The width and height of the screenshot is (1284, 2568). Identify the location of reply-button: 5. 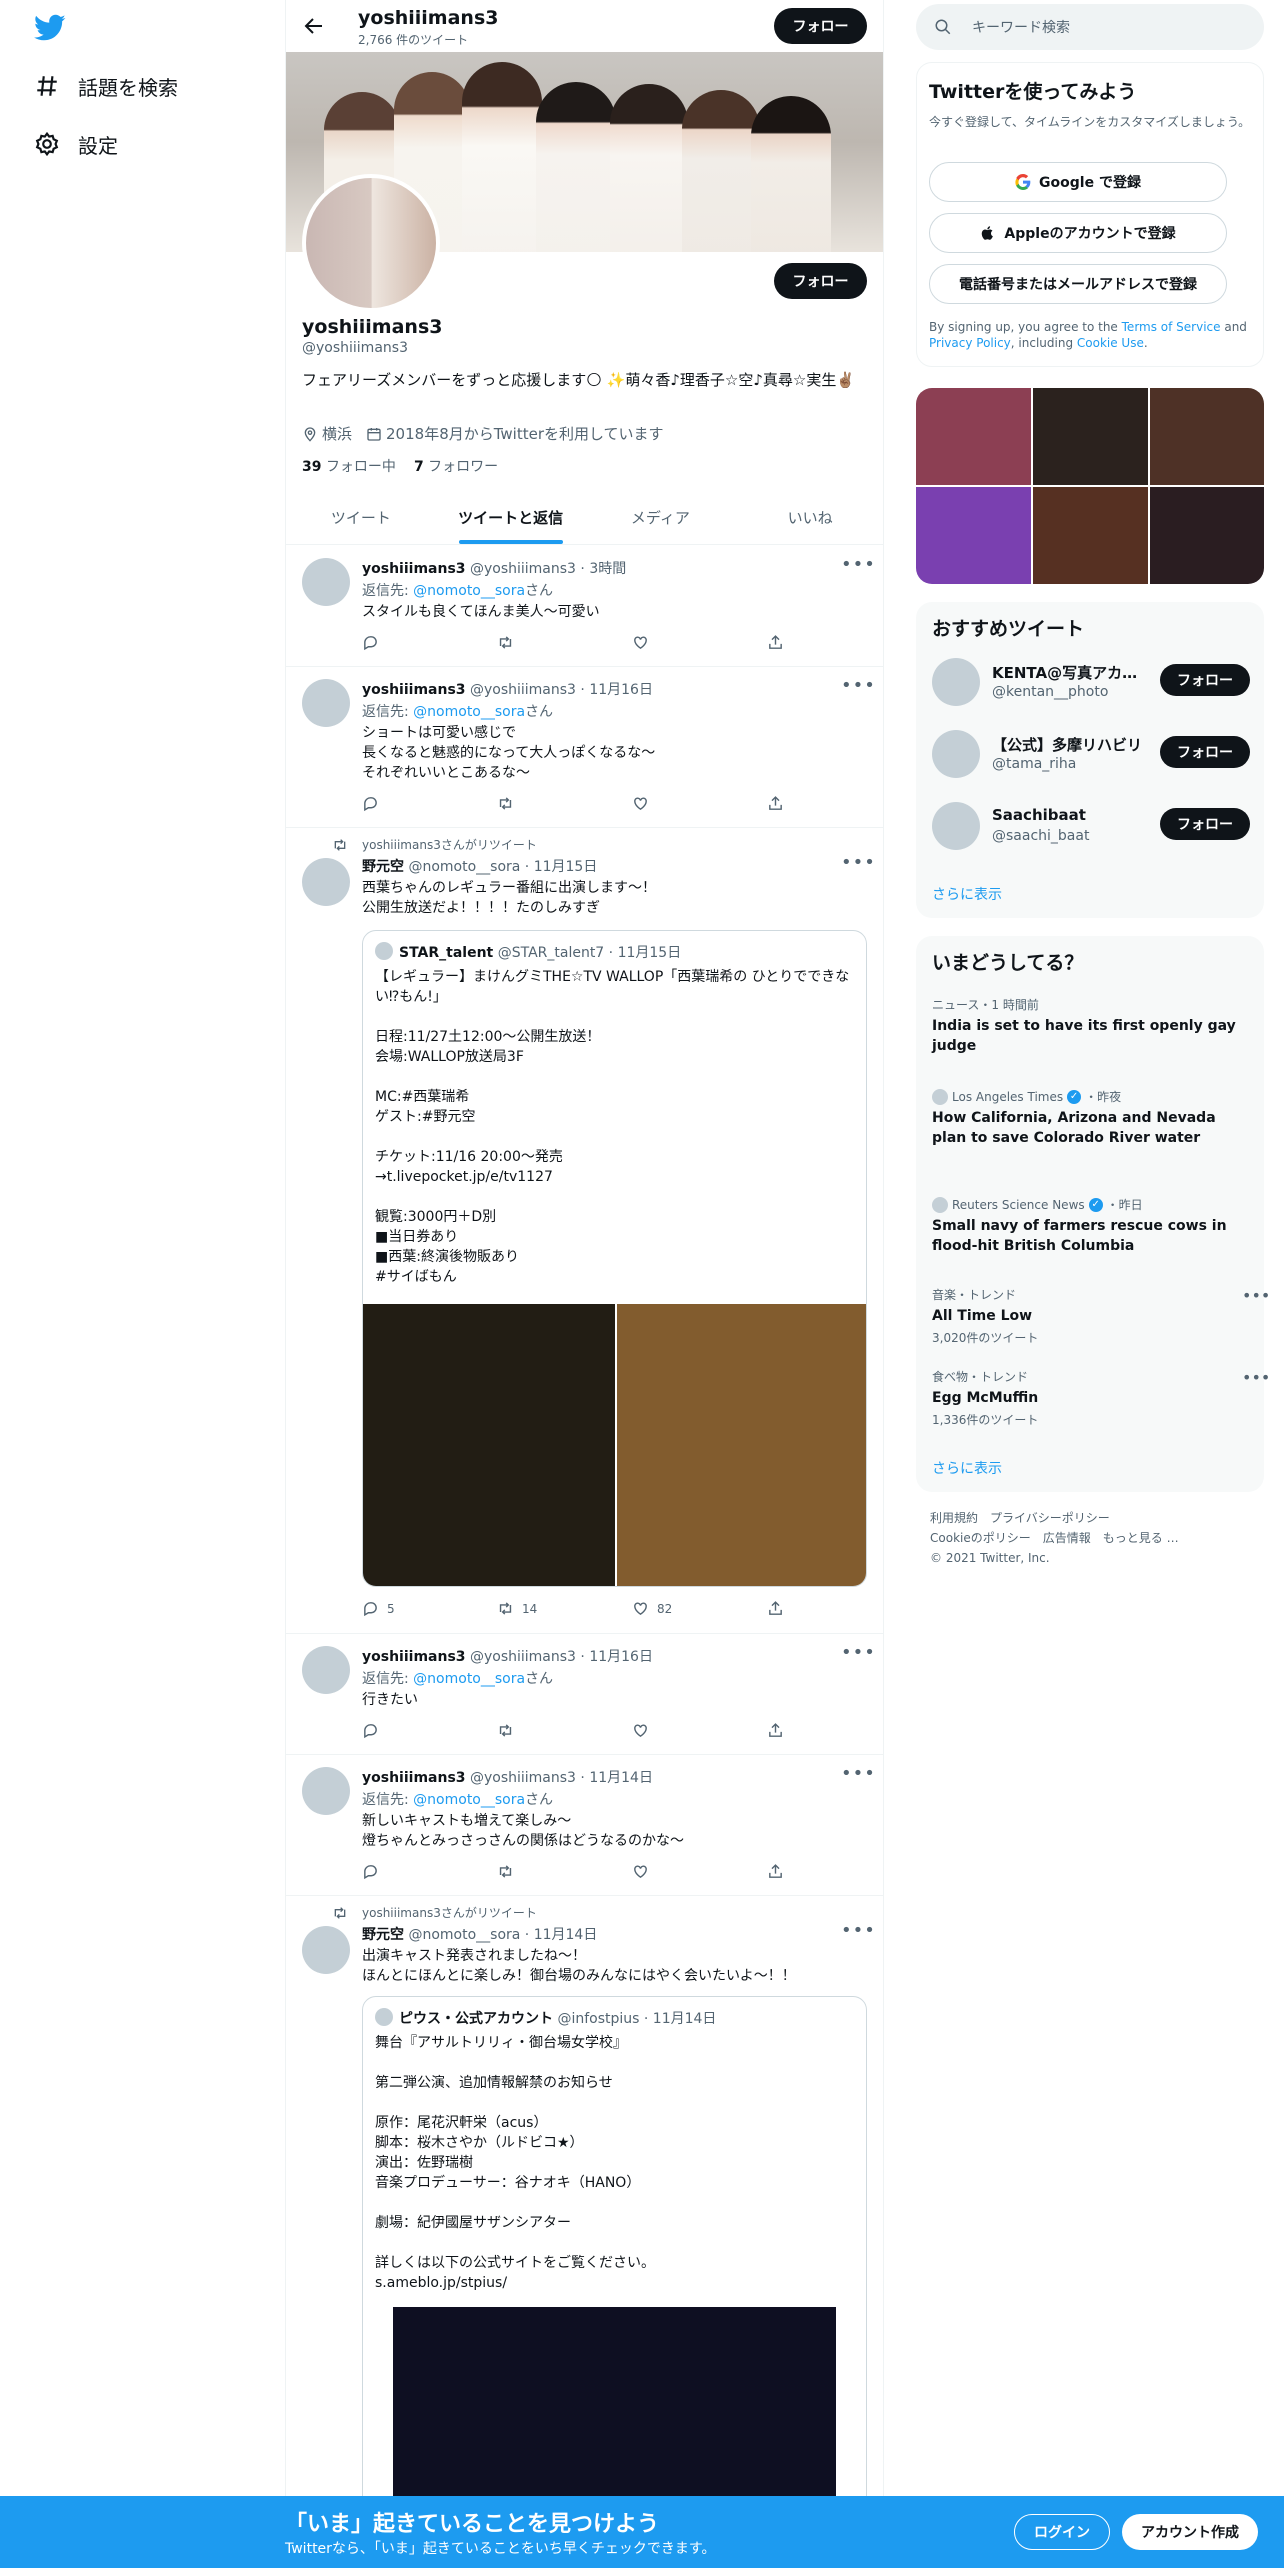
(378, 1608).